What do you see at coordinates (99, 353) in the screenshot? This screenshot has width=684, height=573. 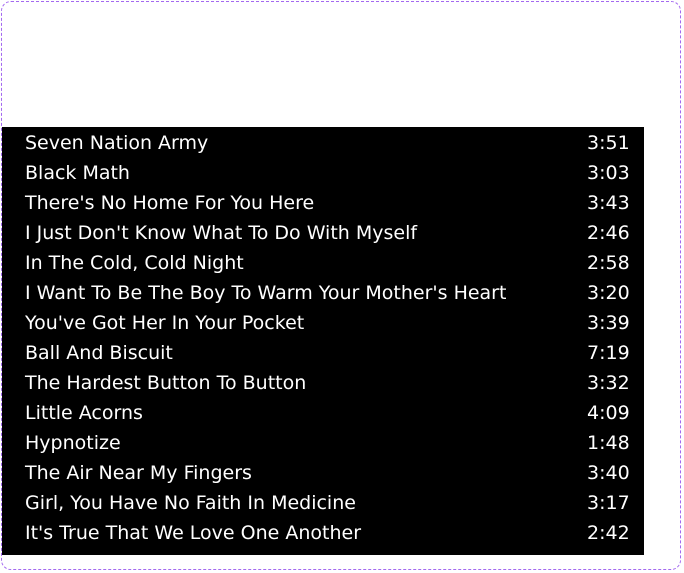 I see `track-title: Ball And Biscuit` at bounding box center [99, 353].